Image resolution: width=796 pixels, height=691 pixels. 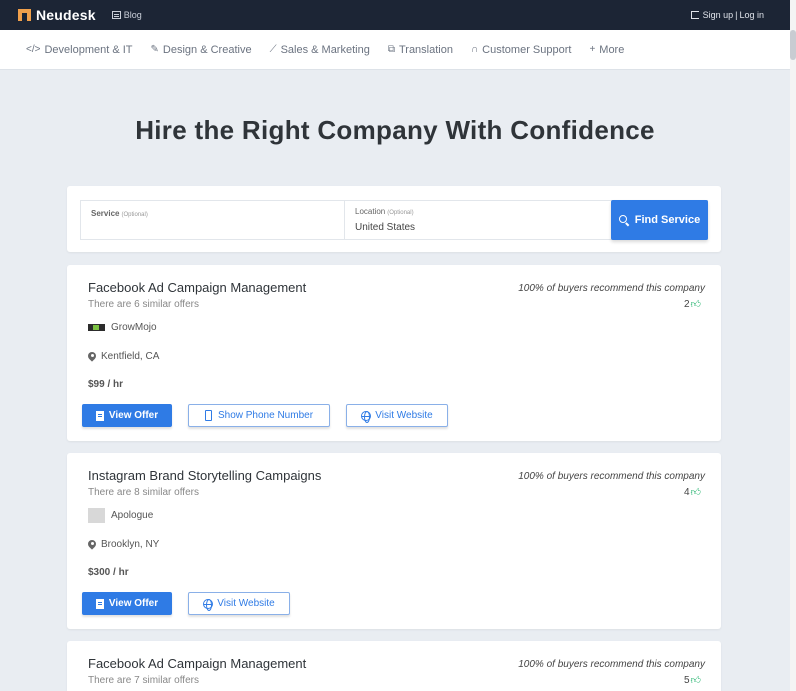 What do you see at coordinates (208, 415) in the screenshot?
I see `phone-icon` at bounding box center [208, 415].